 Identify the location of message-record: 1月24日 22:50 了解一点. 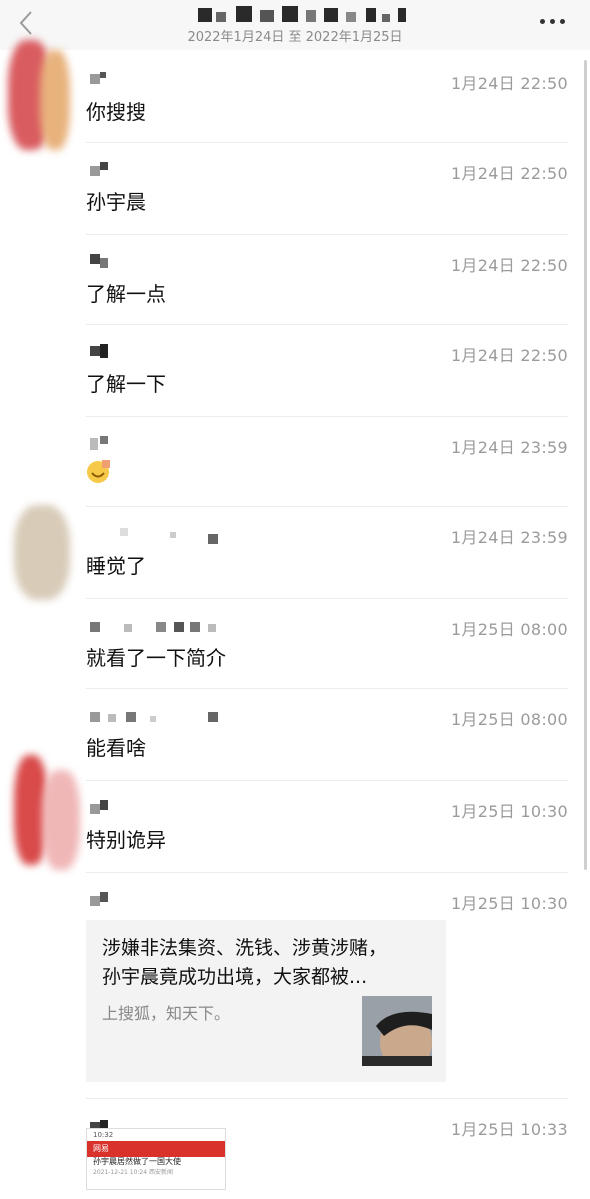
(327, 279).